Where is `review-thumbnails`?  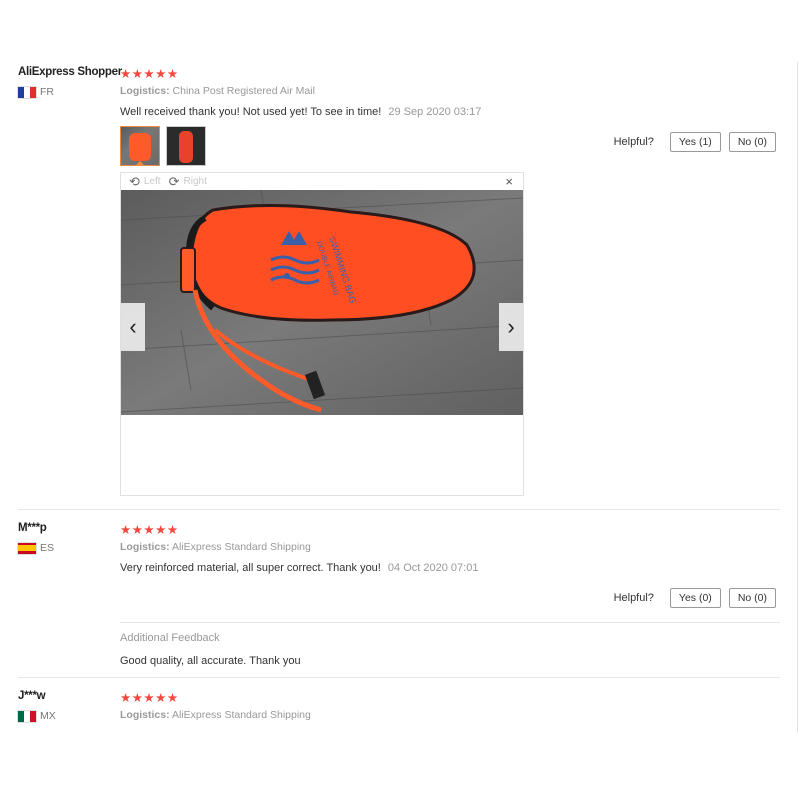
review-thumbnails is located at coordinates (166, 146).